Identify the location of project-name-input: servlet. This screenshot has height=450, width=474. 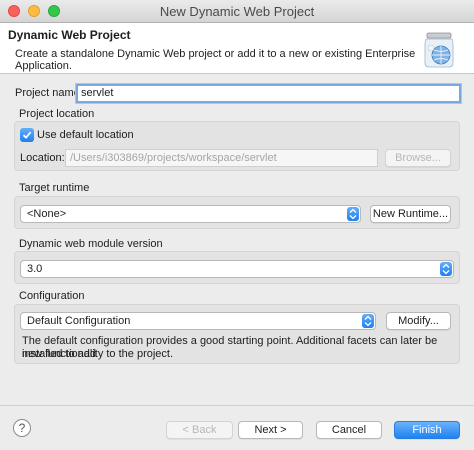
(268, 93).